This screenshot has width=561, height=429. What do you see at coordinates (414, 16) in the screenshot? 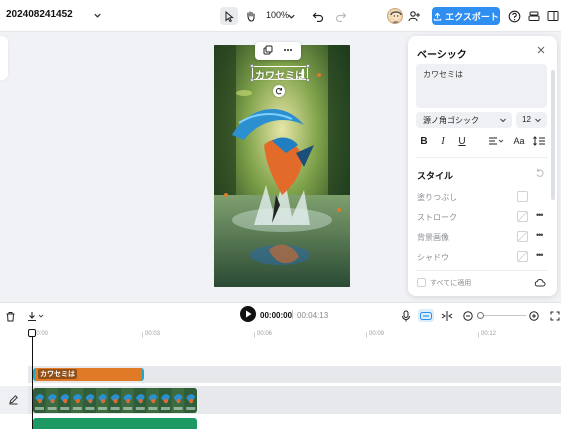
I see `collaborator-icon` at bounding box center [414, 16].